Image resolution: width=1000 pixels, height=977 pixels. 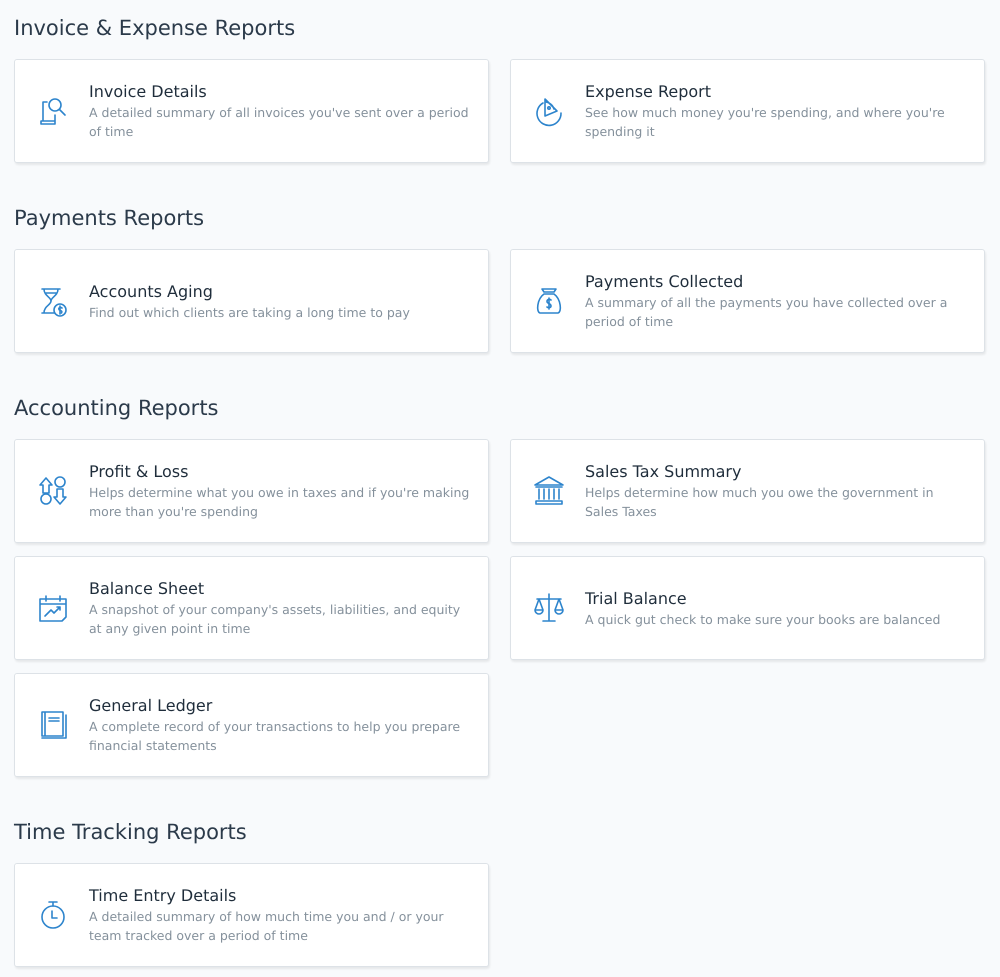 I want to click on report-card: Trial Balance A quick gut check to make sure your books are balanced, so click(x=747, y=608).